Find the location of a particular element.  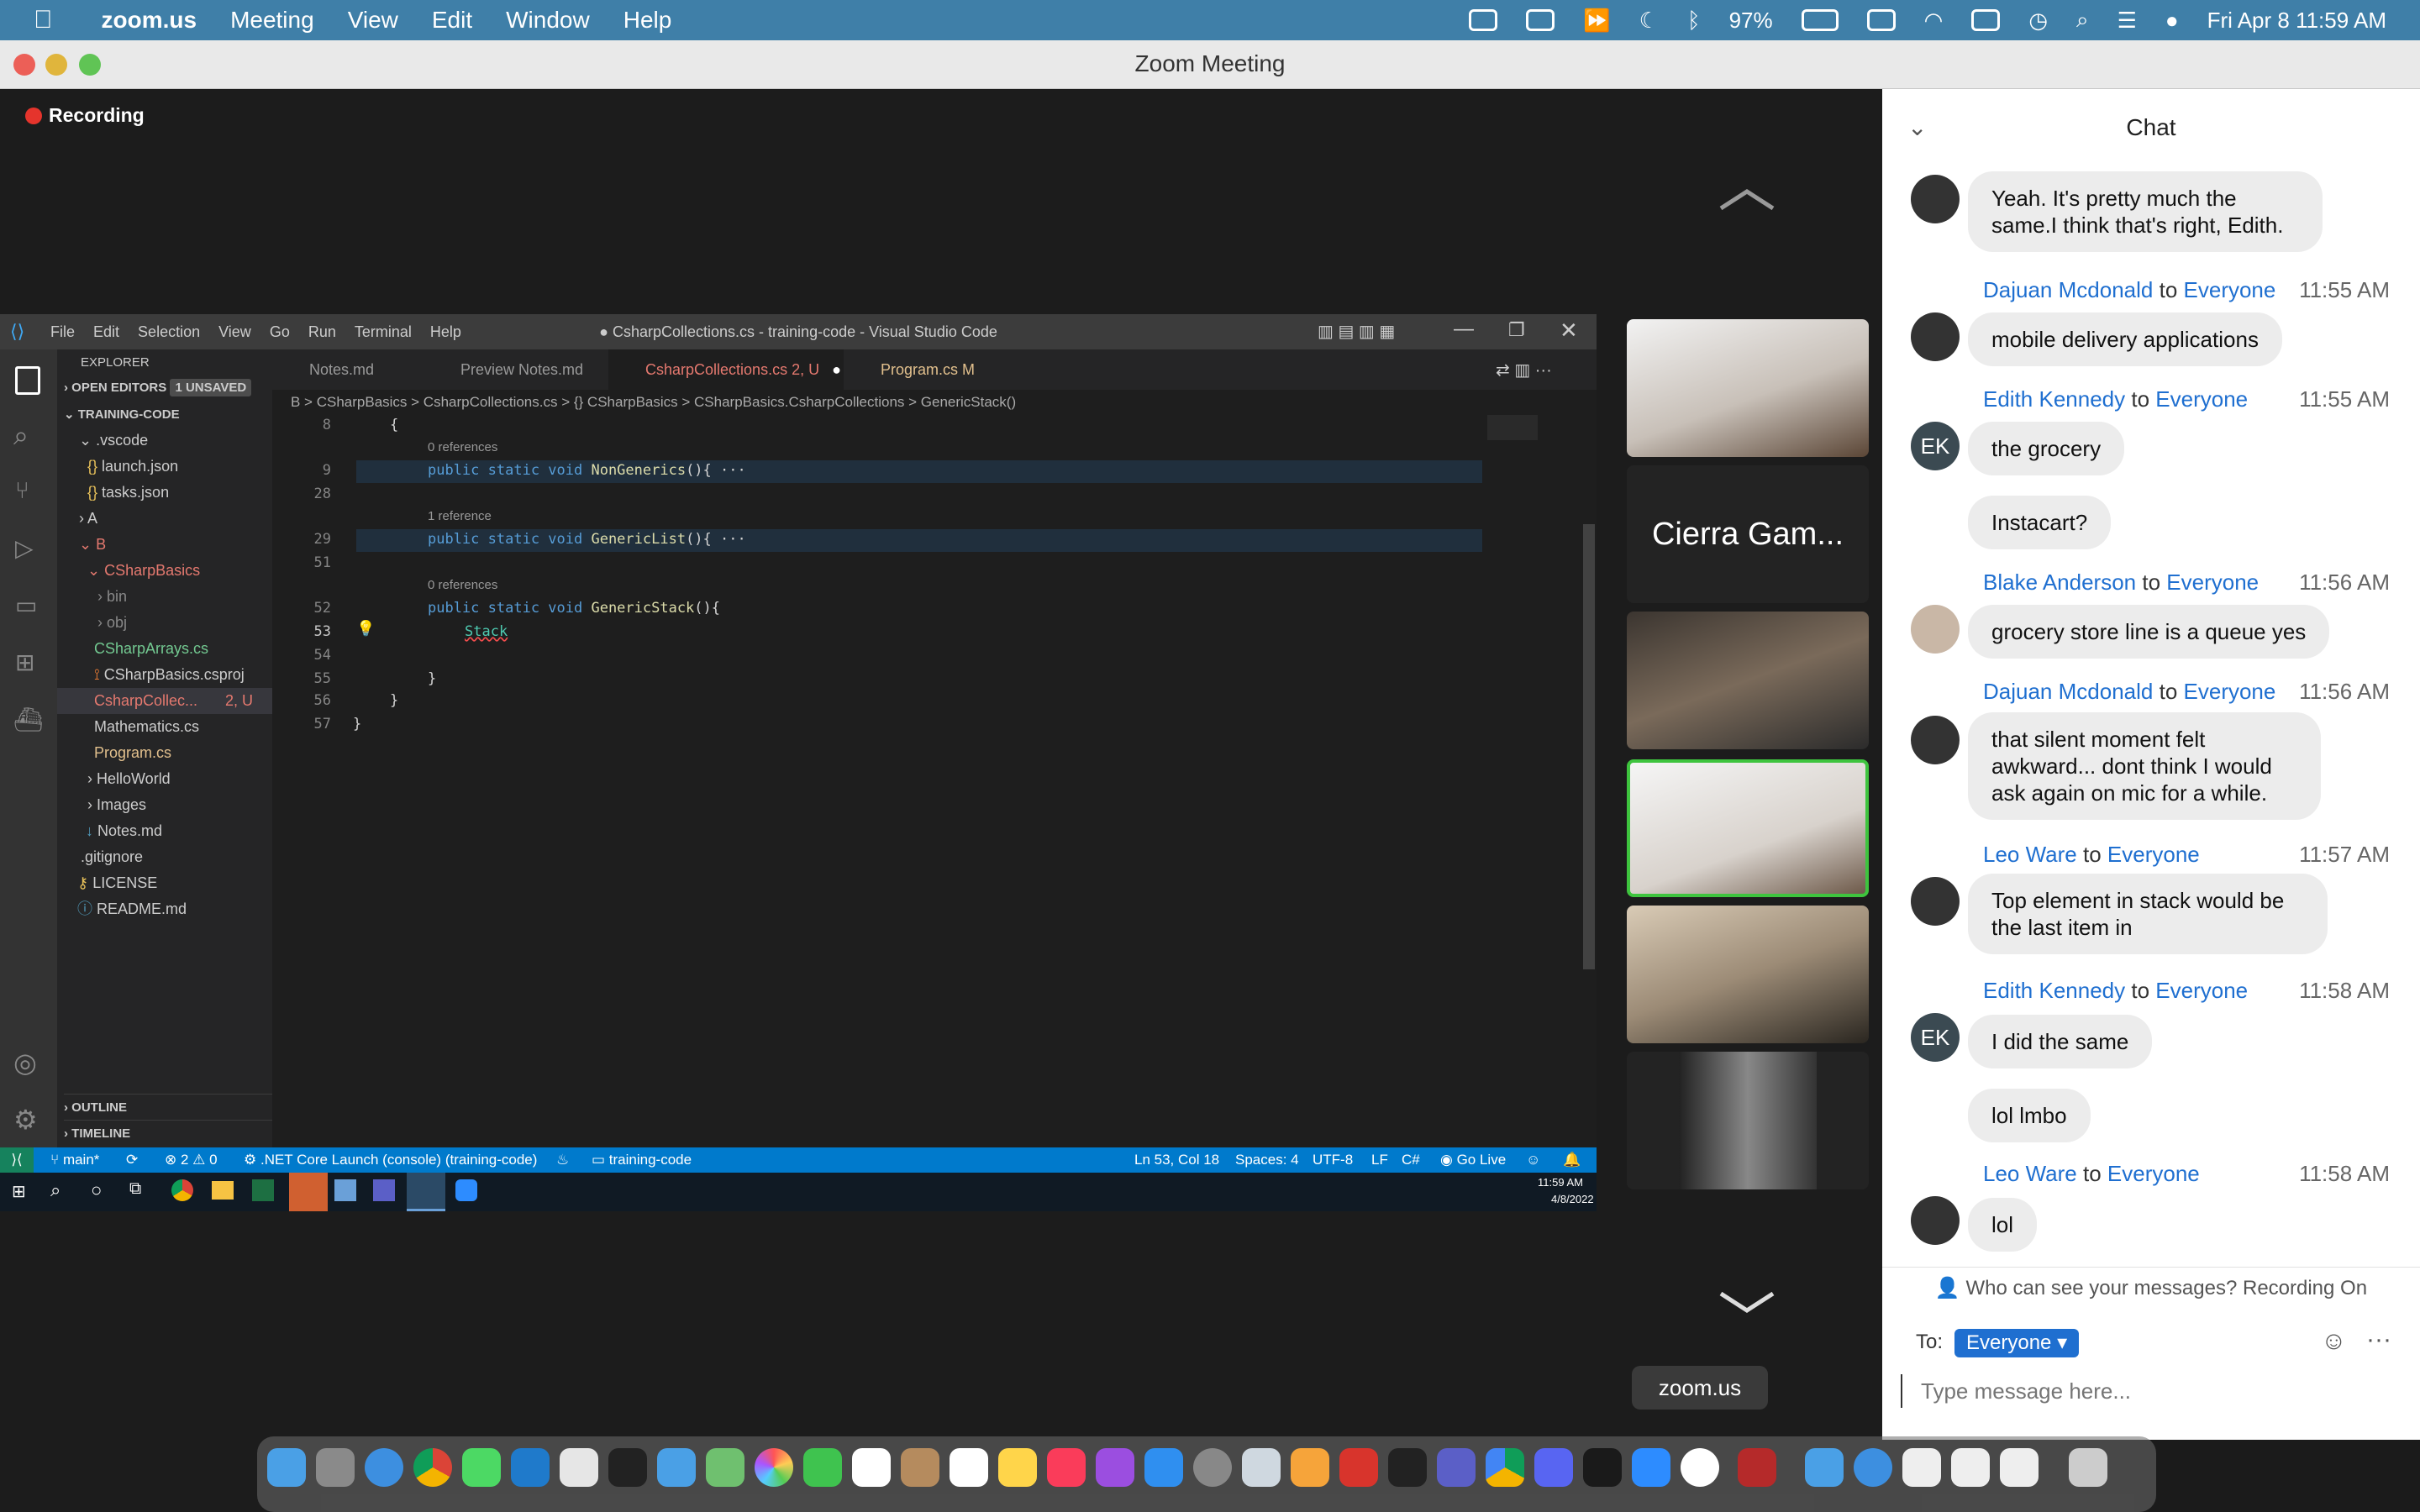

remote-explorer-icon: ▭ is located at coordinates (26, 605).